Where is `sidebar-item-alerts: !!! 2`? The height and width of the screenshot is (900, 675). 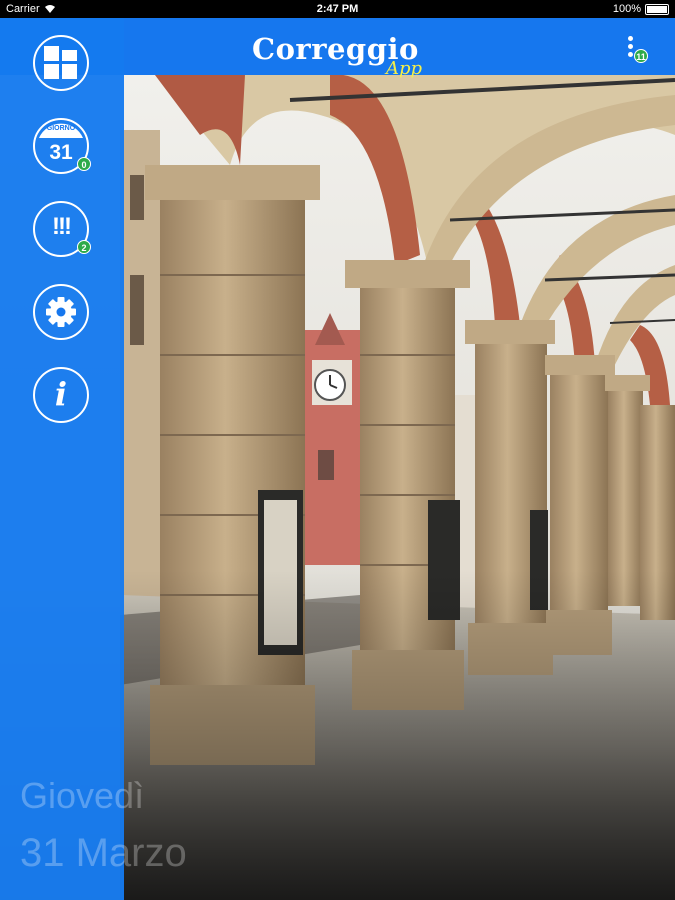 sidebar-item-alerts: !!! 2 is located at coordinates (62, 229).